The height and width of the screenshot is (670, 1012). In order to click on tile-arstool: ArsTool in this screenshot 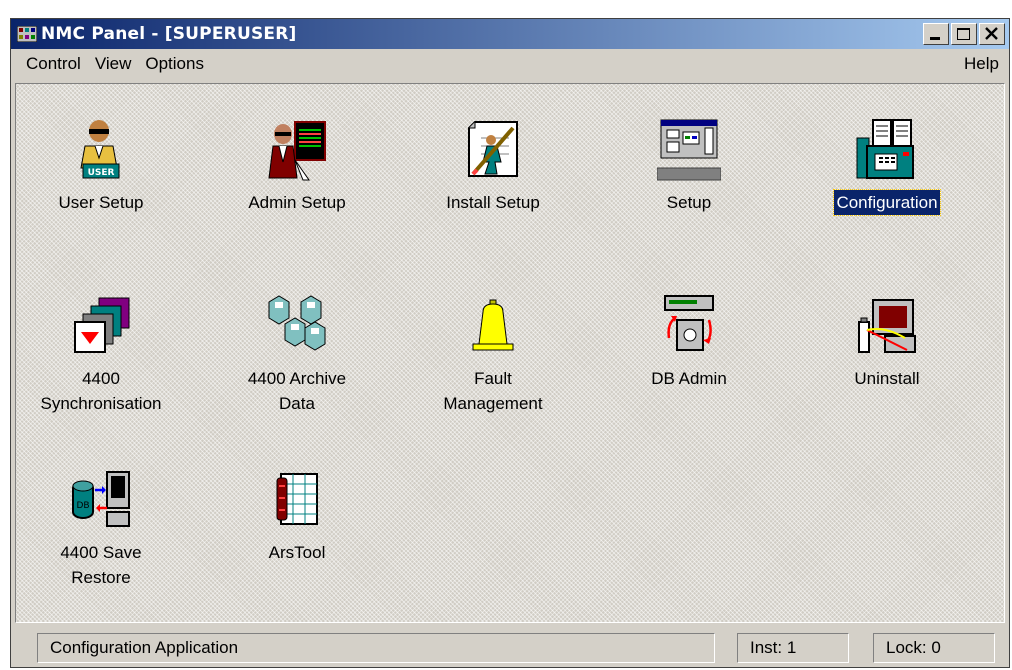, I will do `click(297, 516)`.